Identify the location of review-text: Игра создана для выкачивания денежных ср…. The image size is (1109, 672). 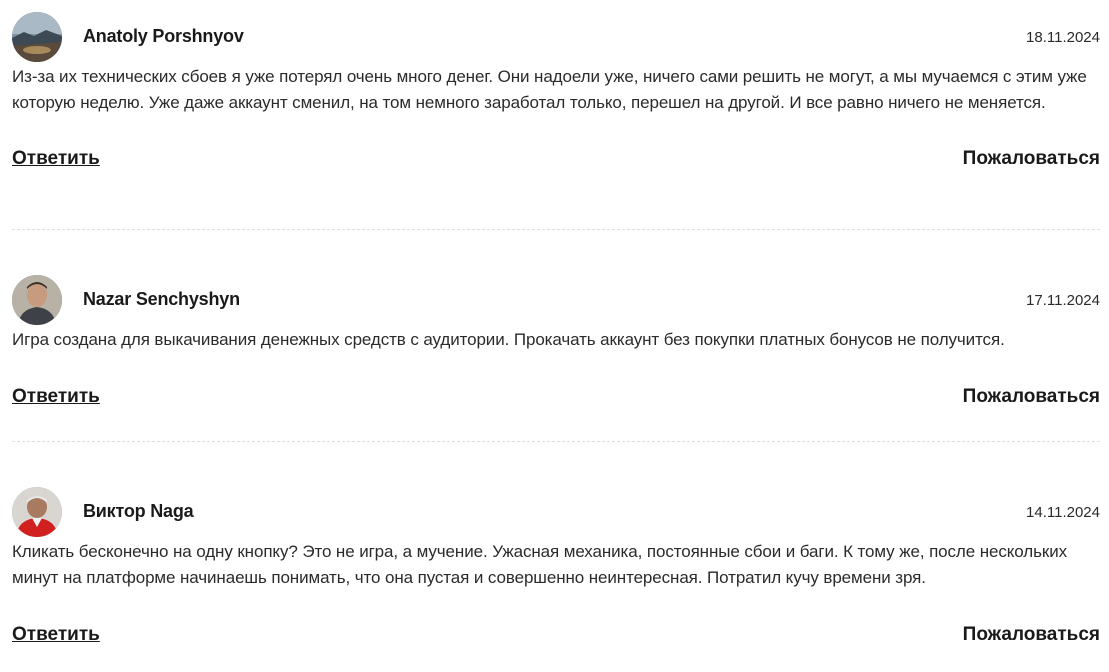
(508, 339).